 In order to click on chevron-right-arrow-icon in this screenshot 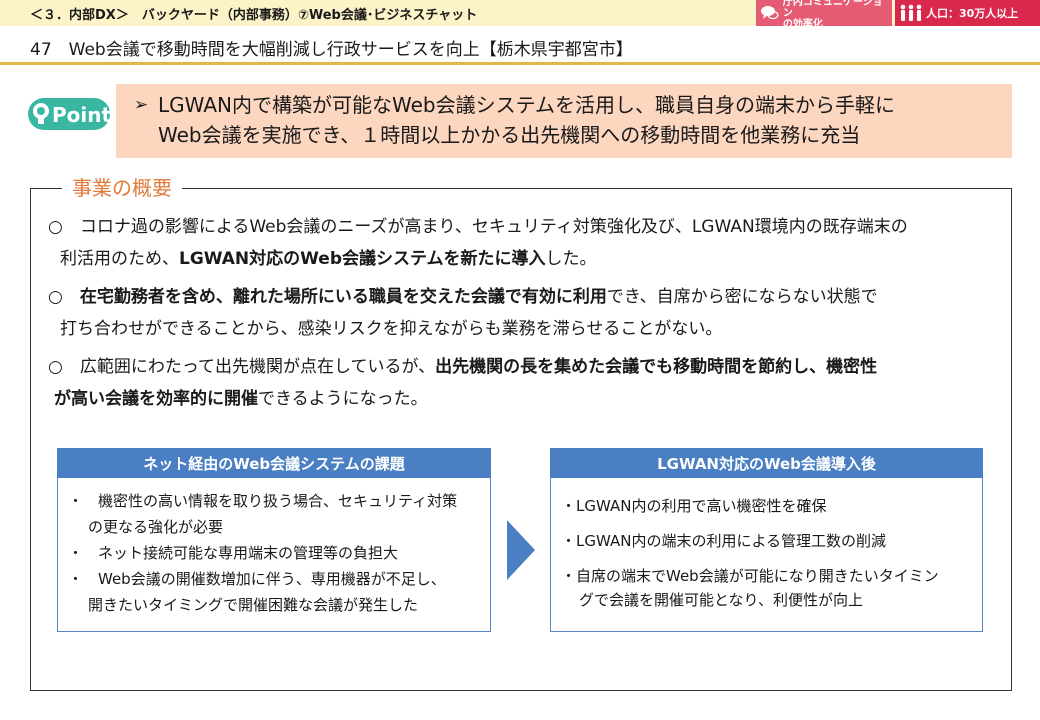, I will do `click(521, 550)`.